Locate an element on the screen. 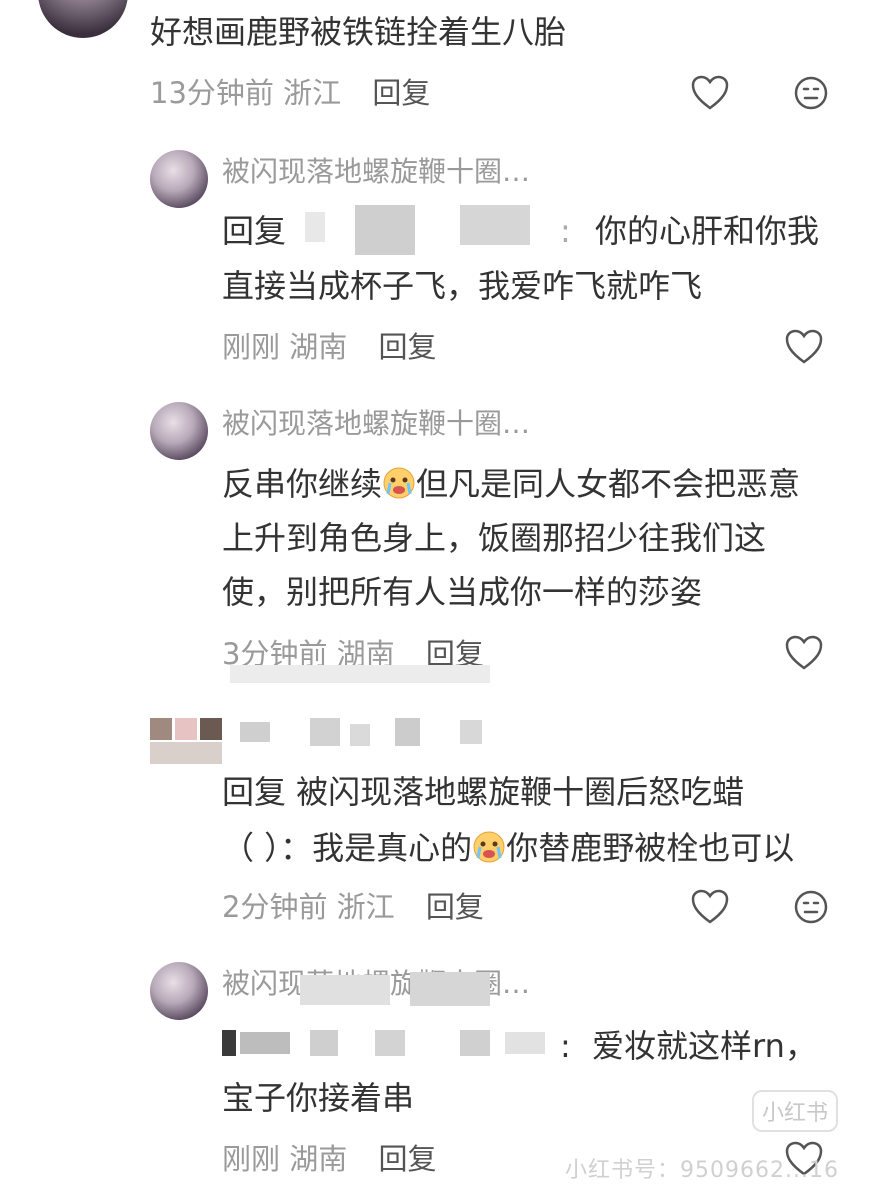 The width and height of the screenshot is (882, 1200). reply4-meta: 刚刚 湖南 回复 is located at coordinates (329, 1159).